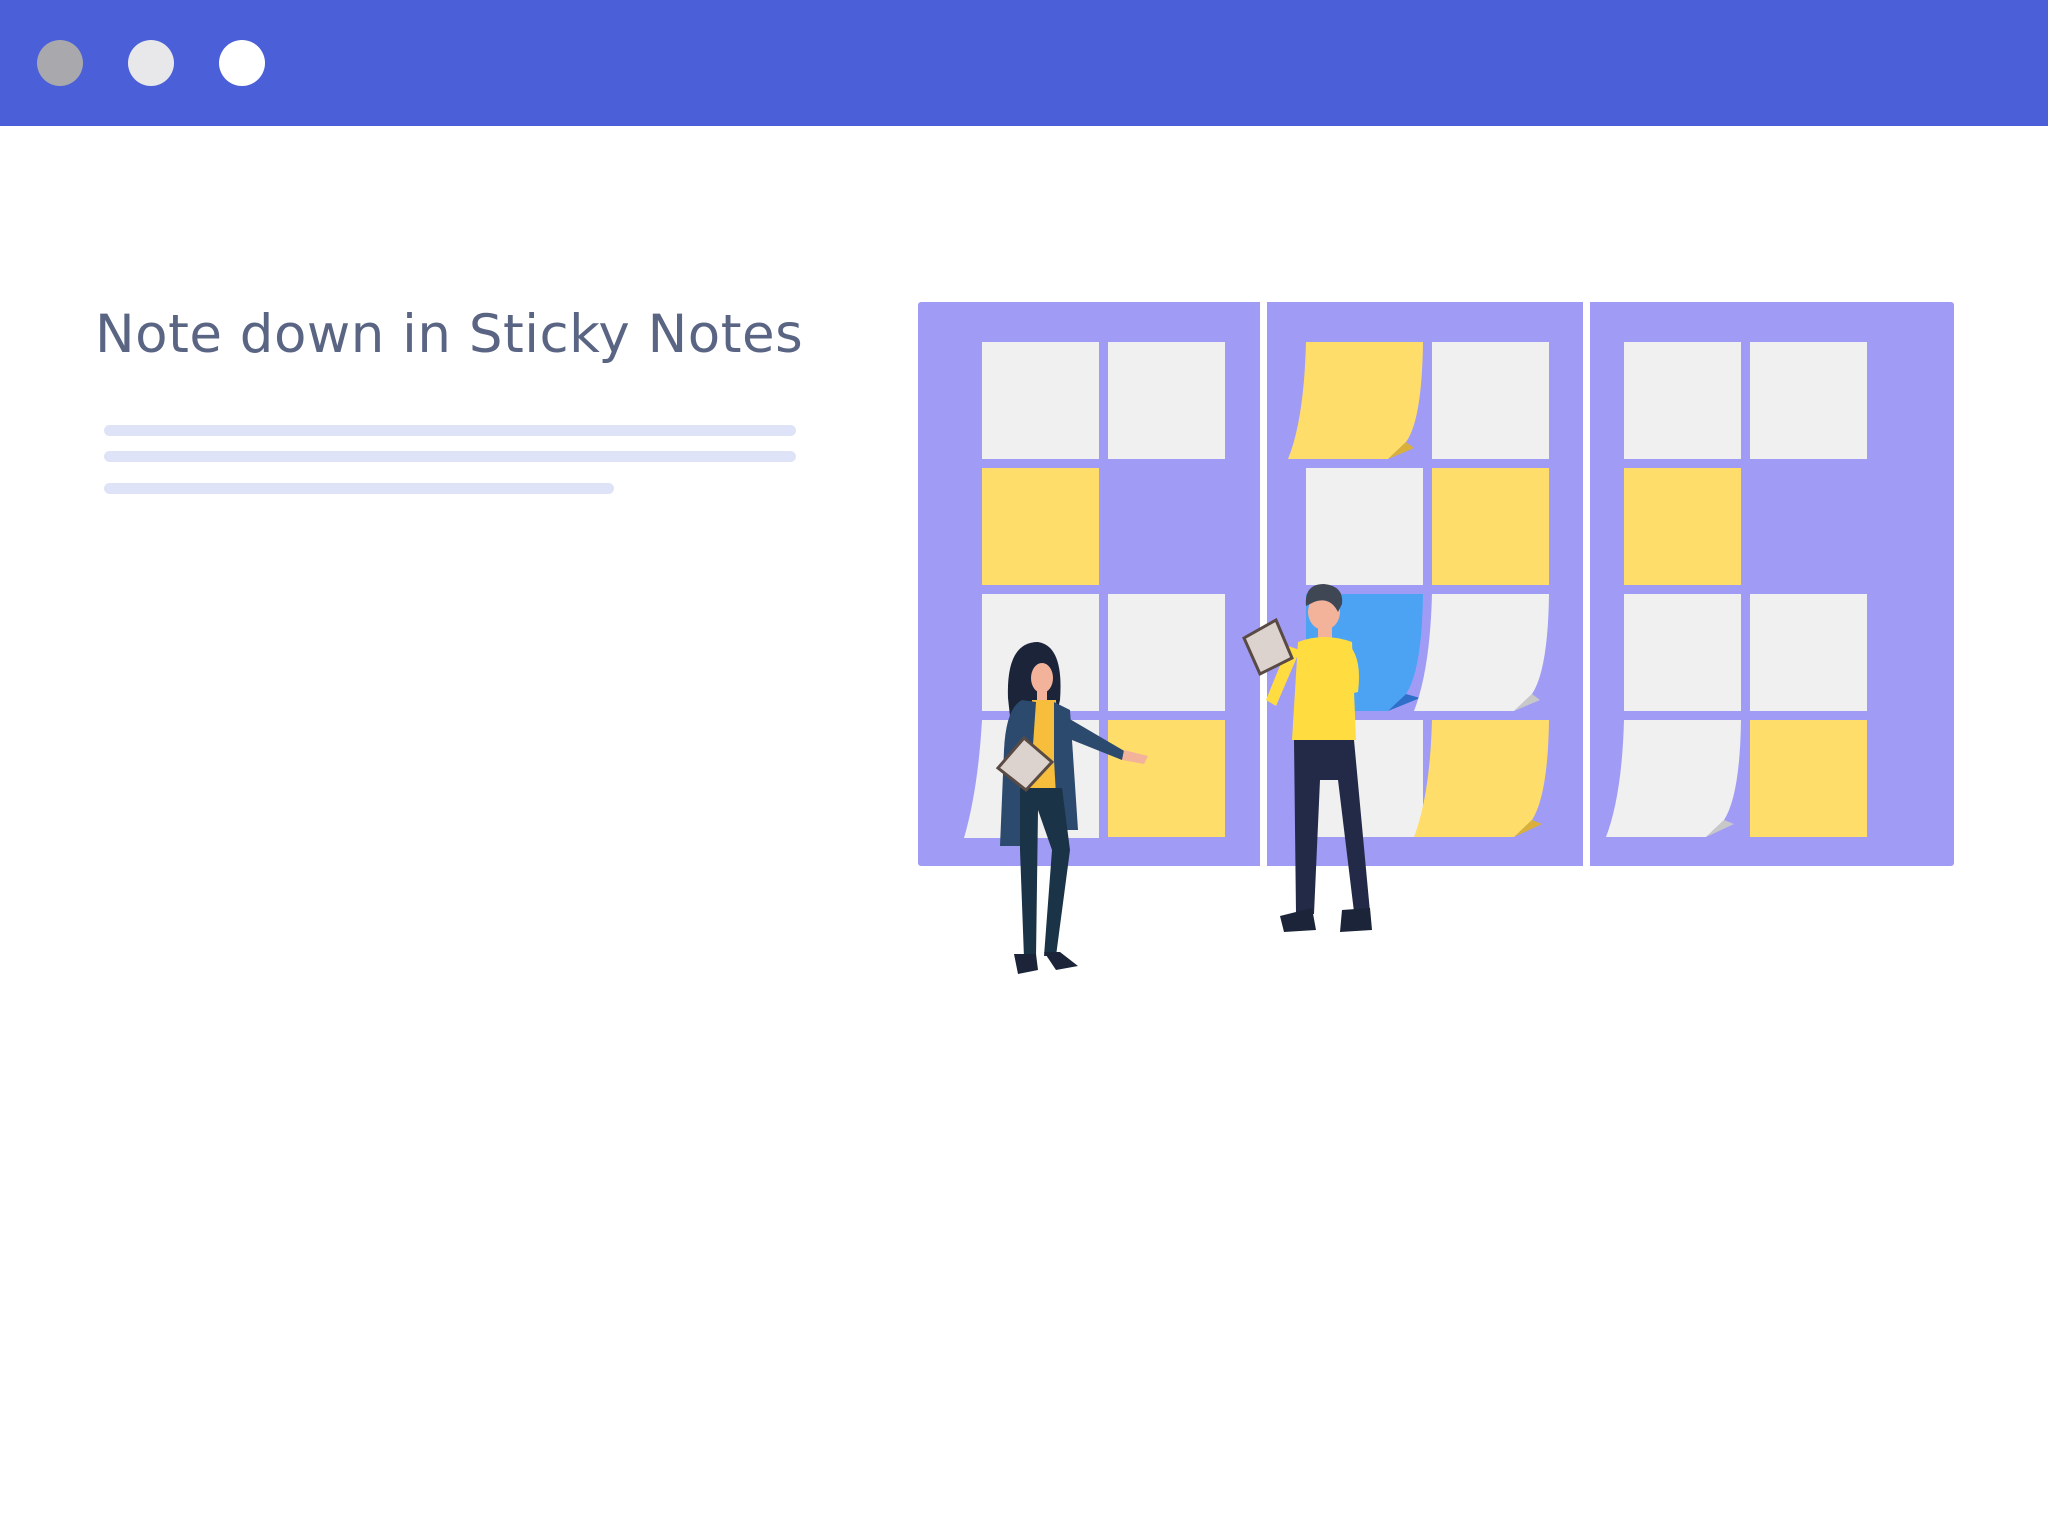 Image resolution: width=2048 pixels, height=1536 pixels. What do you see at coordinates (449, 334) in the screenshot?
I see `page-heading: Note down in Sticky Notes` at bounding box center [449, 334].